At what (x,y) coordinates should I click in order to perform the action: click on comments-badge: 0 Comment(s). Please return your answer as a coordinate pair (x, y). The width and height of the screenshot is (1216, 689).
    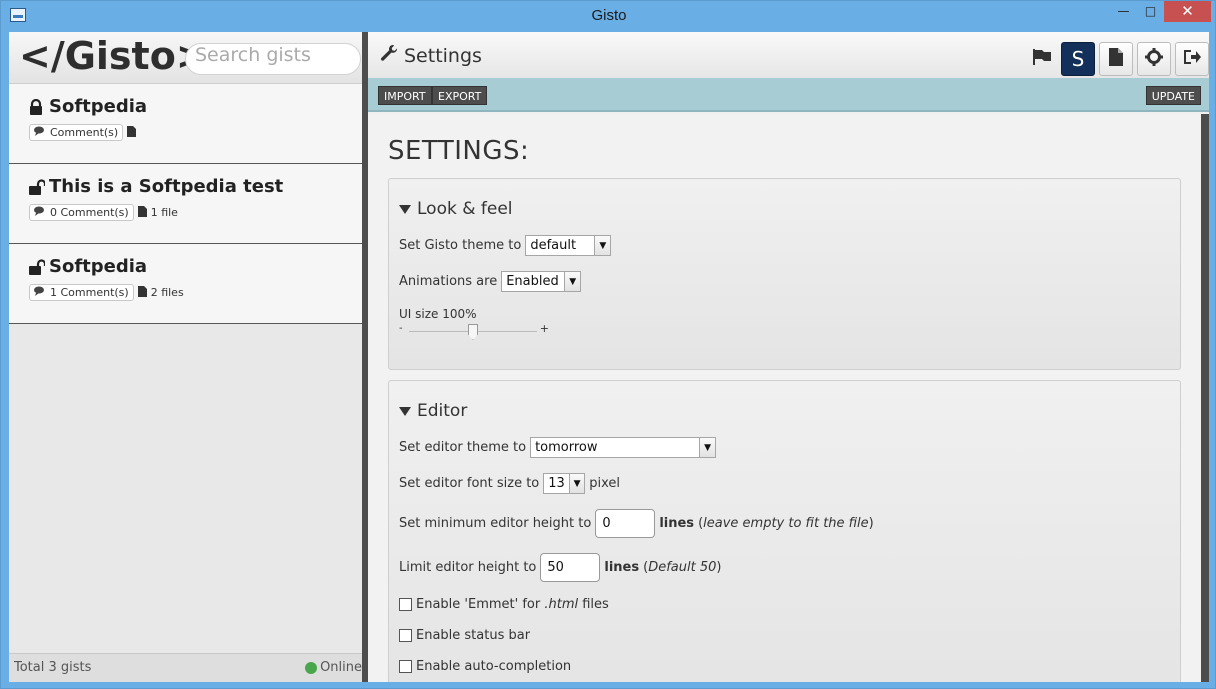
    Looking at the image, I should click on (81, 212).